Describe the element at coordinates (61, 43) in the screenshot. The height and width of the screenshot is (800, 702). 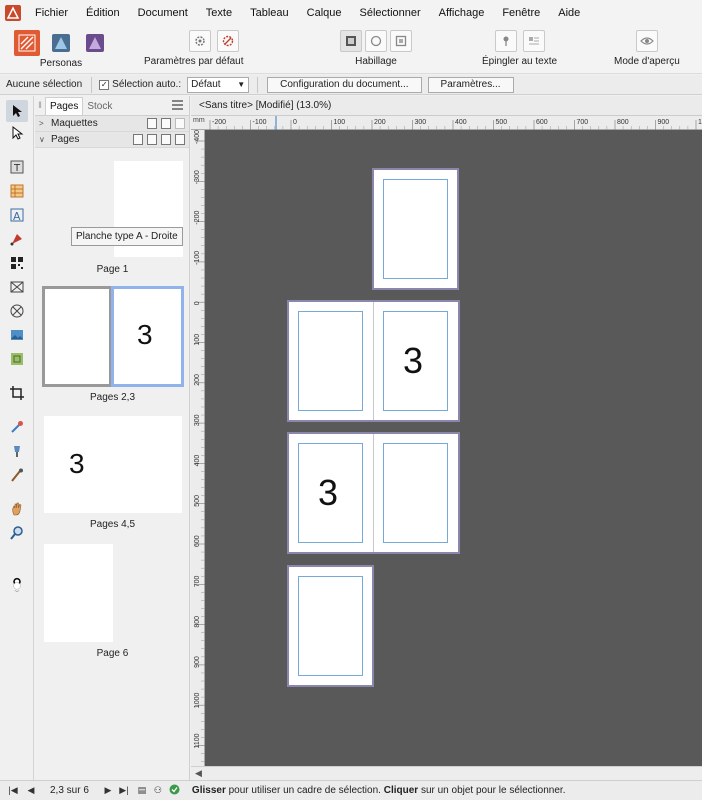
I see `designer-persona-button` at that location.